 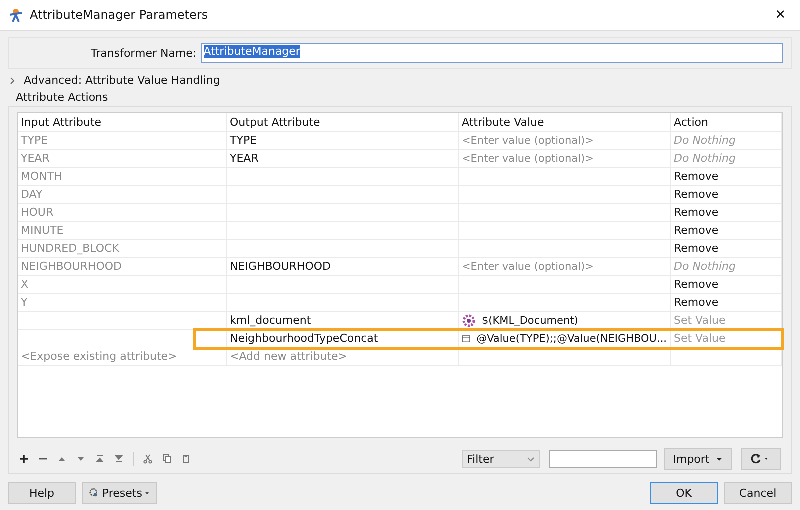 I want to click on input-attribute-cell: Y, so click(x=24, y=302).